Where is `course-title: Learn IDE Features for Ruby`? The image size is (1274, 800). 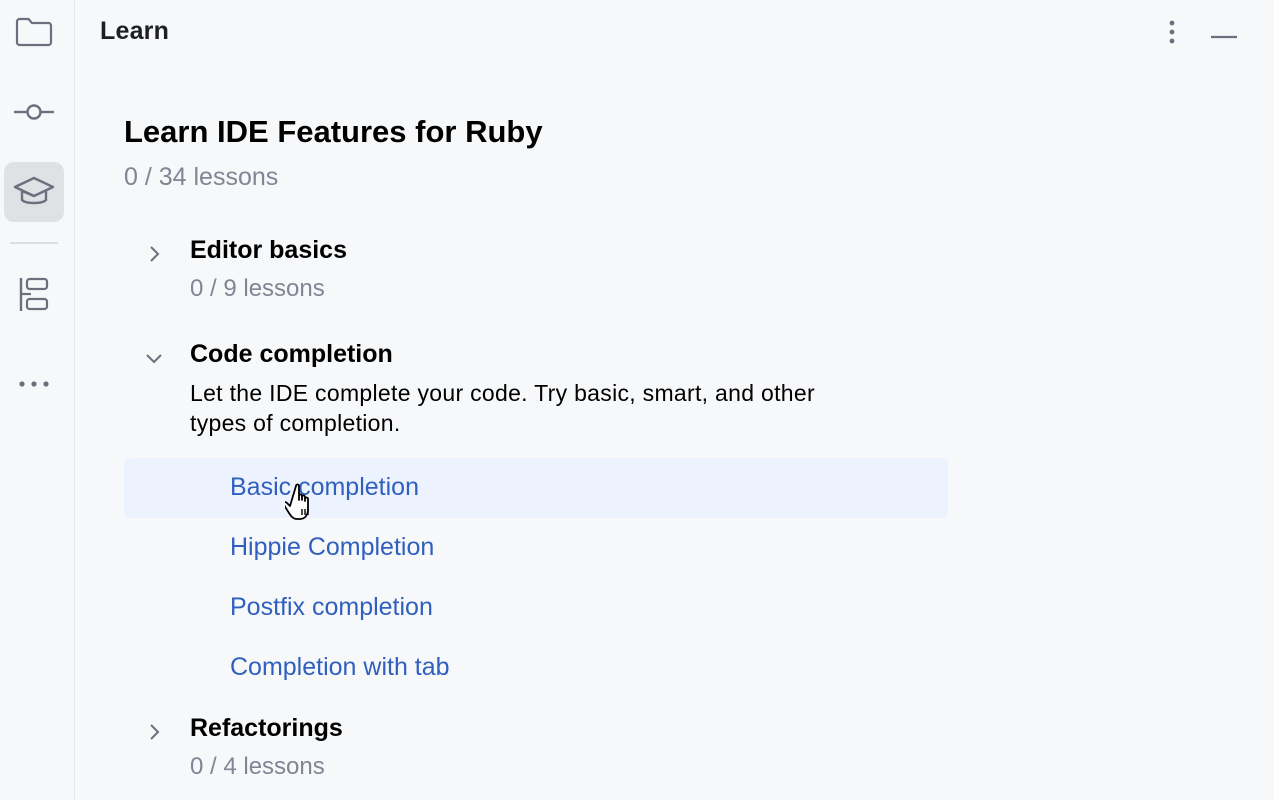
course-title: Learn IDE Features for Ruby is located at coordinates (333, 131).